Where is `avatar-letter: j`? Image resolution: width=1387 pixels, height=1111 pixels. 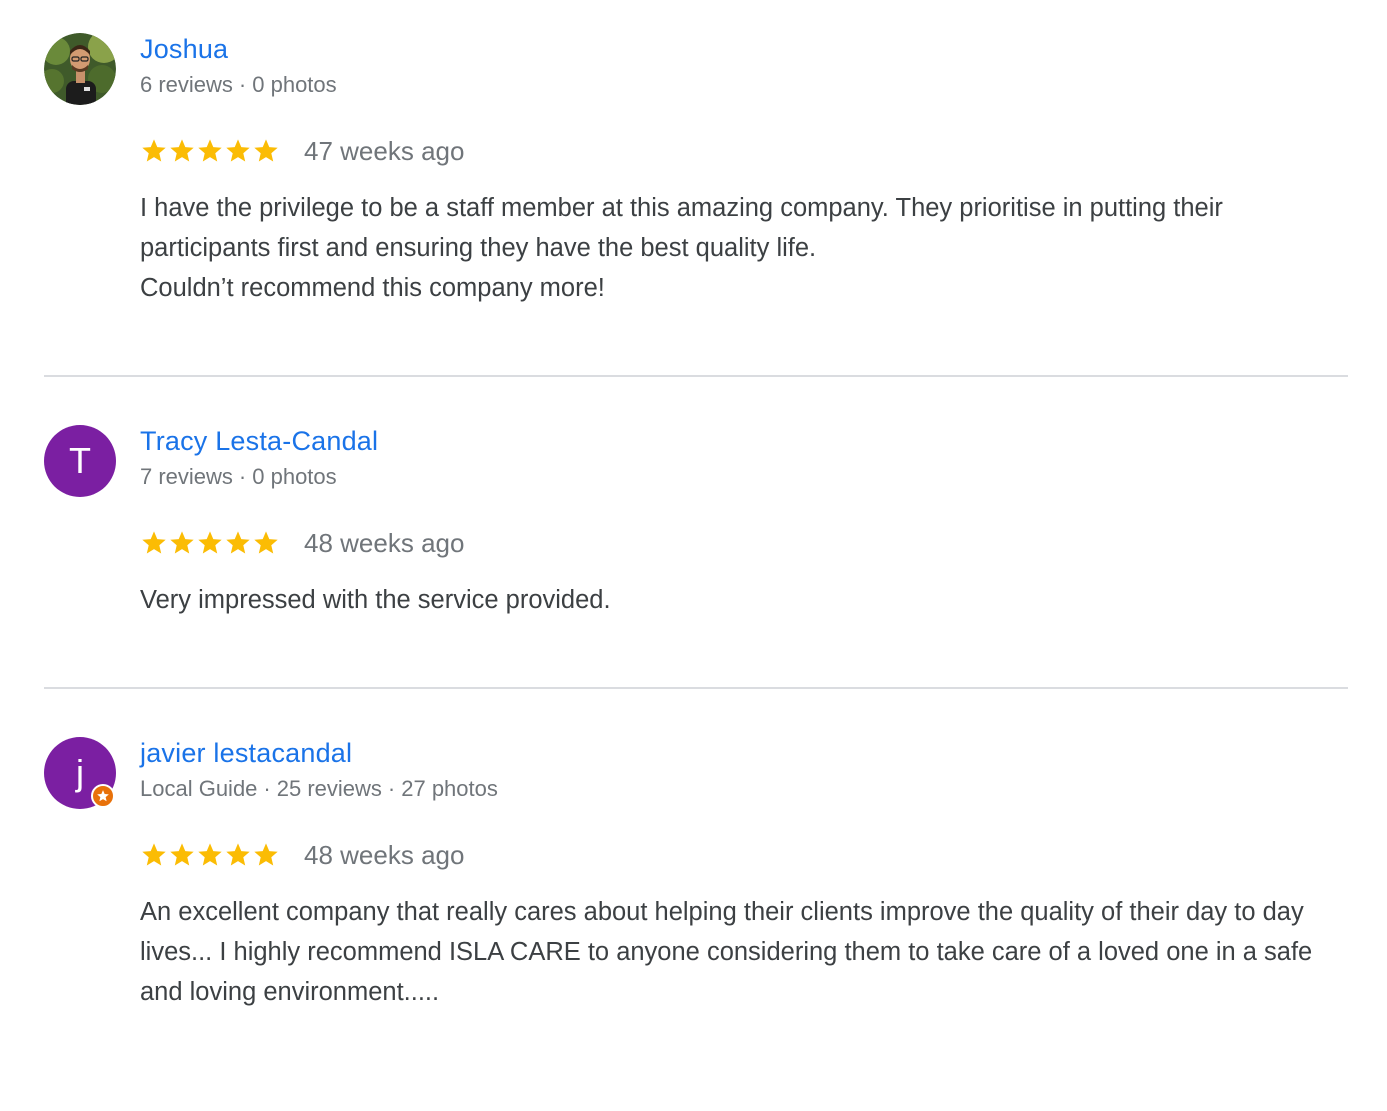 avatar-letter: j is located at coordinates (80, 772).